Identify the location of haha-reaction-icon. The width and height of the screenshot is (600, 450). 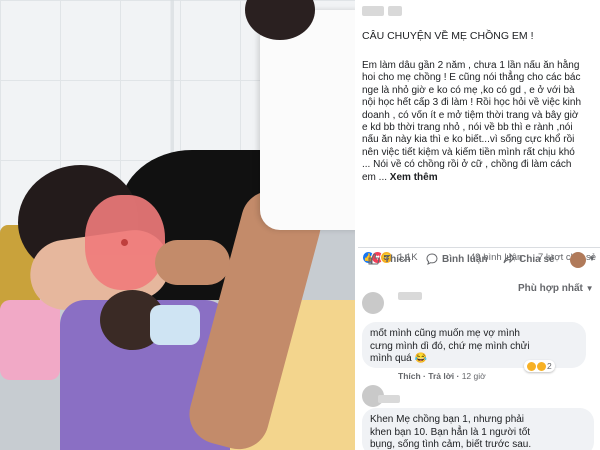
(541, 366).